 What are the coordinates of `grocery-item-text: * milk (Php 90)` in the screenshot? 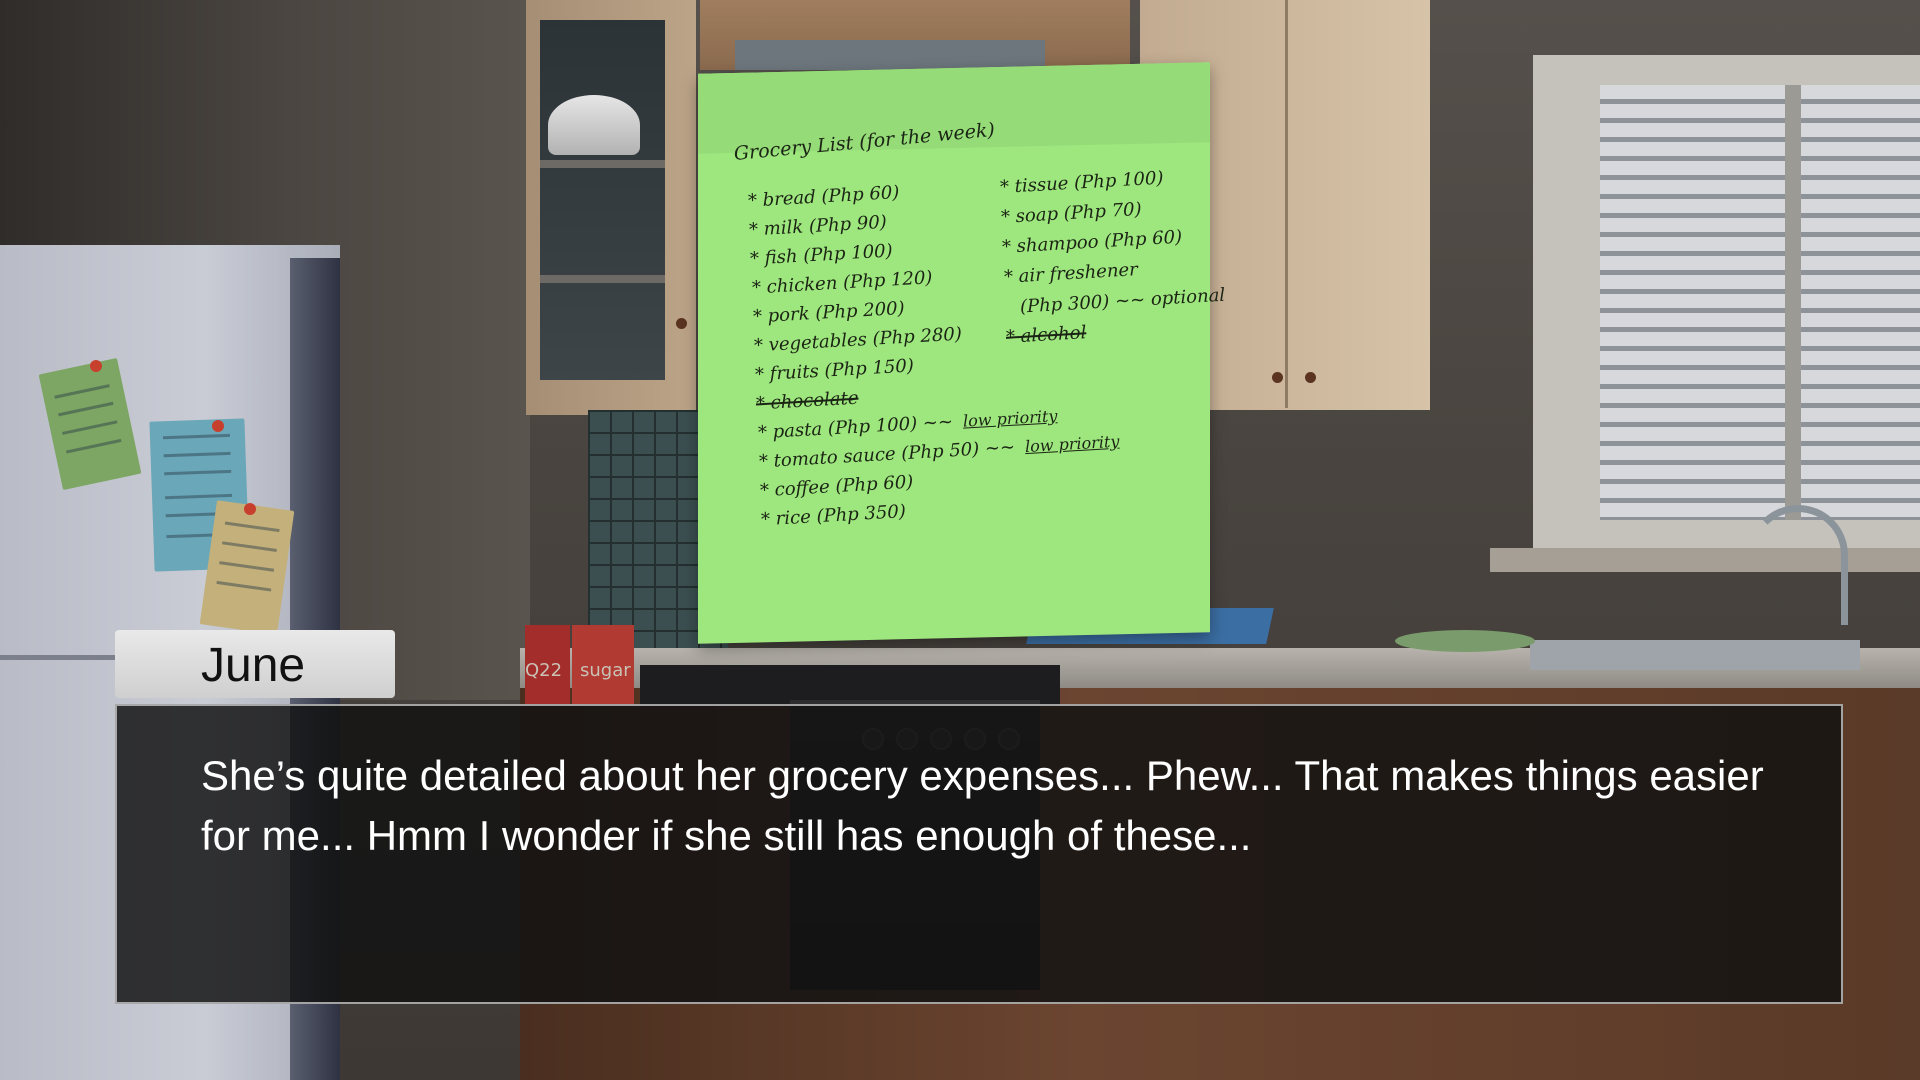 It's located at (818, 226).